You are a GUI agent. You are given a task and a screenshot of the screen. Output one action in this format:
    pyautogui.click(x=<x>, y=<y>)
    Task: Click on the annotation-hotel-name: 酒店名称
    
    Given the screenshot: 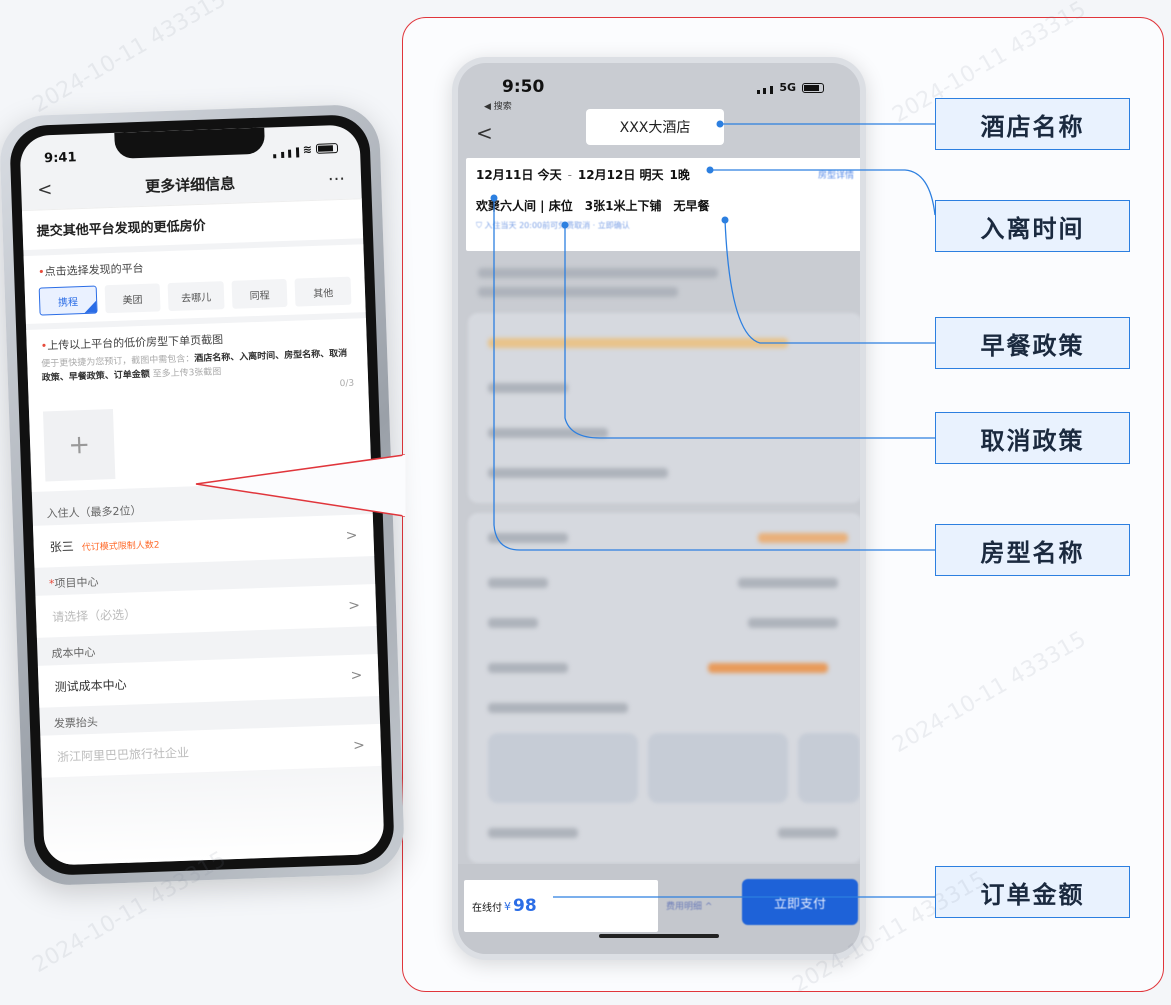 What is the action you would take?
    pyautogui.click(x=1032, y=124)
    